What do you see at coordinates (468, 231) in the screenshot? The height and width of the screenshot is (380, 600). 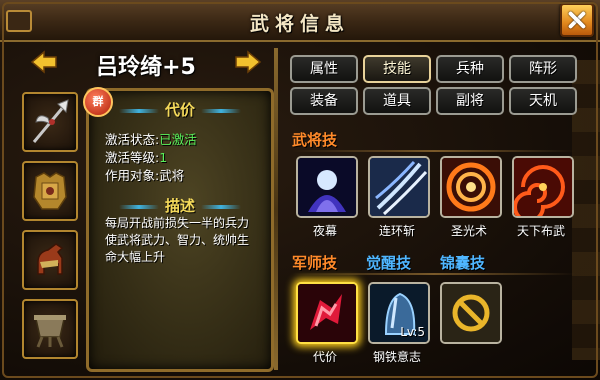 I see `skill-name: 圣光术` at bounding box center [468, 231].